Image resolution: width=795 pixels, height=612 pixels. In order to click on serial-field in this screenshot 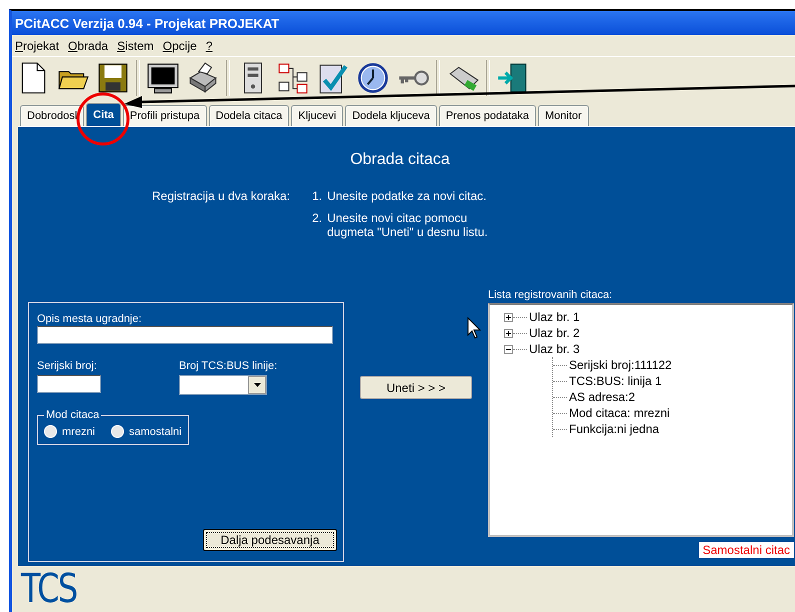, I will do `click(69, 384)`.